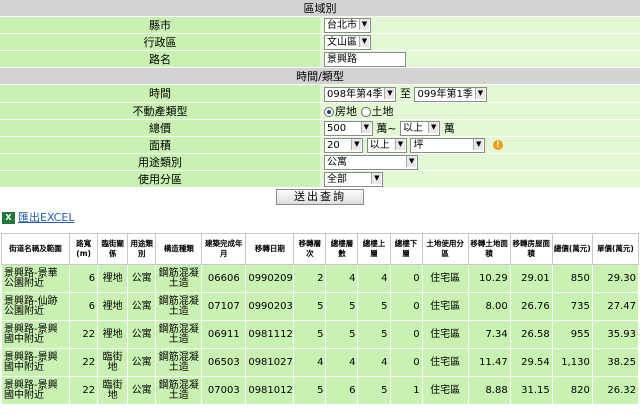 Image resolution: width=640 pixels, height=415 pixels. Describe the element at coordinates (35, 334) in the screenshot. I see `table-cell: 景興路-景興國中附近` at that location.